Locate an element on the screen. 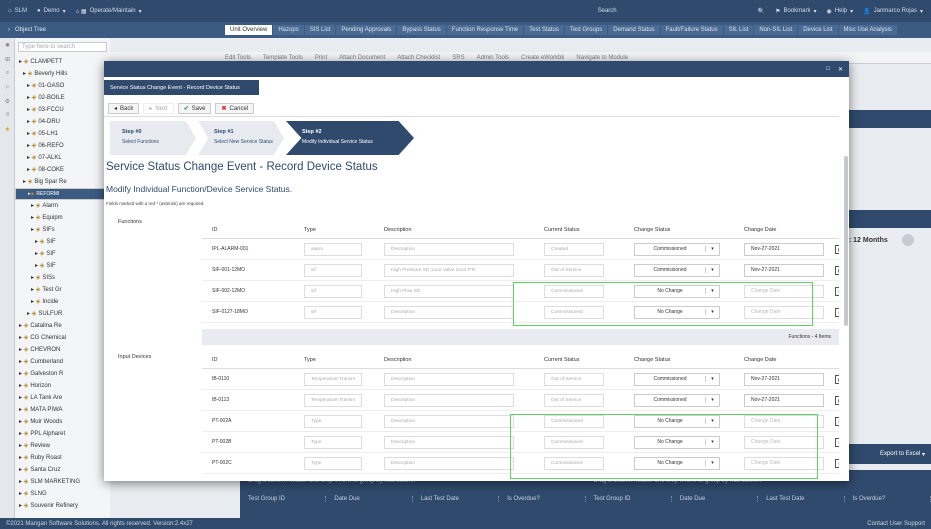  tab-non-sil-list: Non-SIL List is located at coordinates (776, 30).